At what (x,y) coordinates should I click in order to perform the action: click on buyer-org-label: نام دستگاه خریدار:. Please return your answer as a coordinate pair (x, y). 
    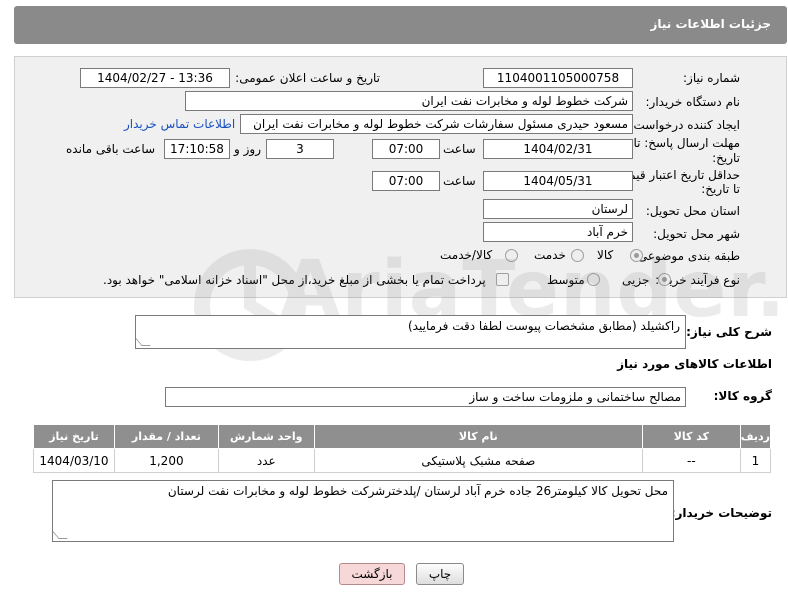
    Looking at the image, I should click on (693, 102).